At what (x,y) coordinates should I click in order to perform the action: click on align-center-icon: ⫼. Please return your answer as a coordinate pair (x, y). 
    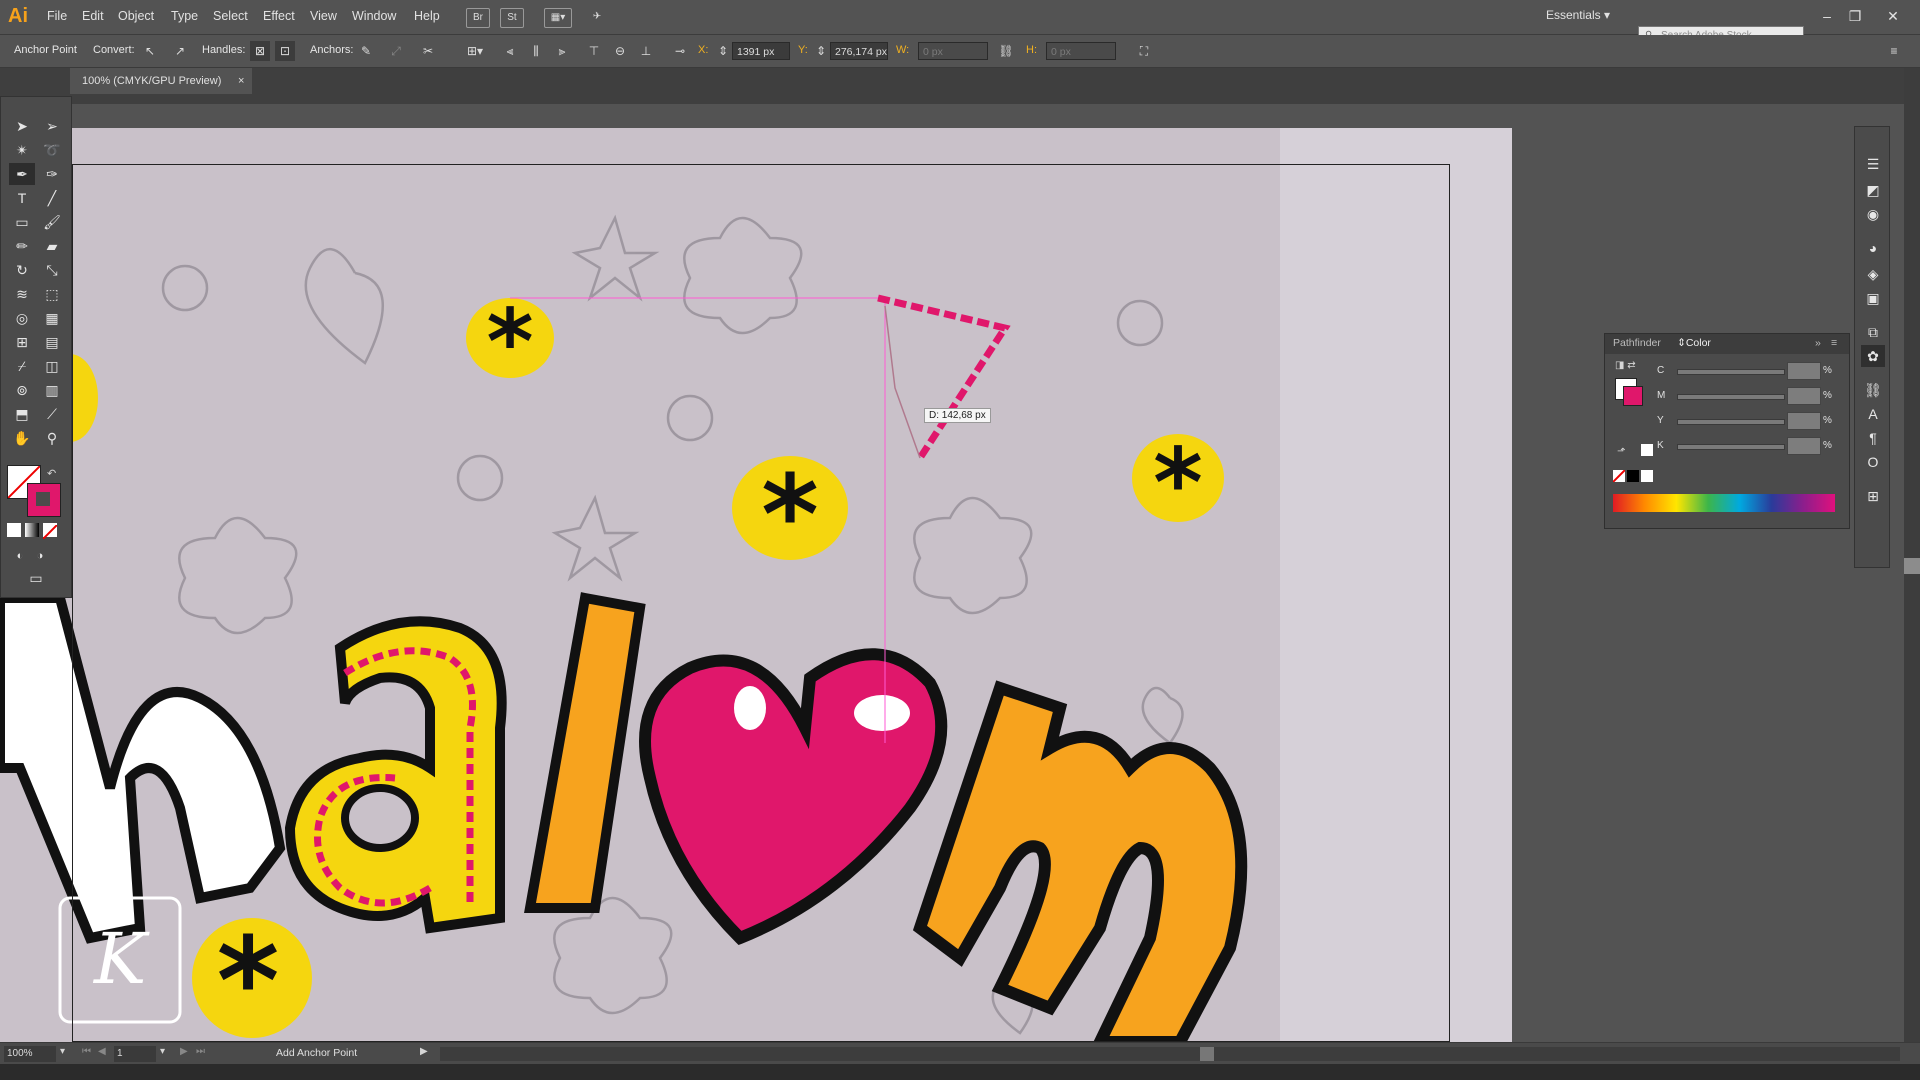
    Looking at the image, I should click on (536, 51).